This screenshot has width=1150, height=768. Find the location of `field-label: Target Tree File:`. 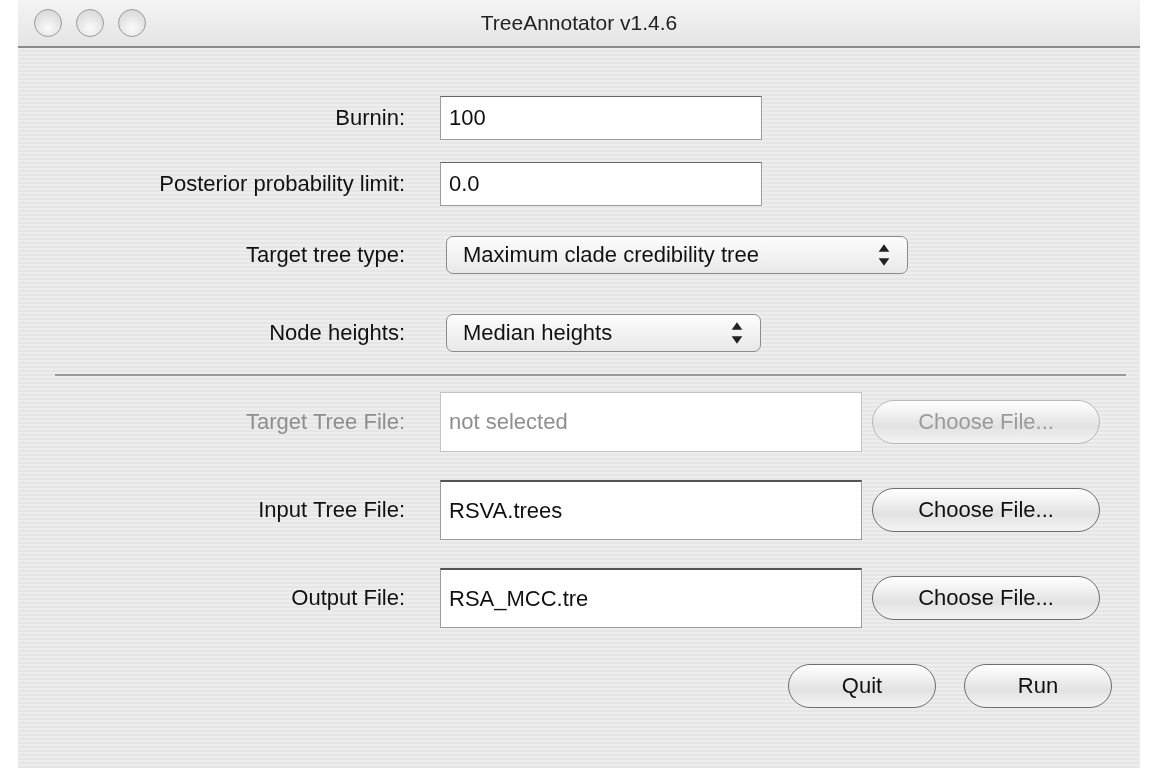

field-label: Target Tree File: is located at coordinates (325, 422).